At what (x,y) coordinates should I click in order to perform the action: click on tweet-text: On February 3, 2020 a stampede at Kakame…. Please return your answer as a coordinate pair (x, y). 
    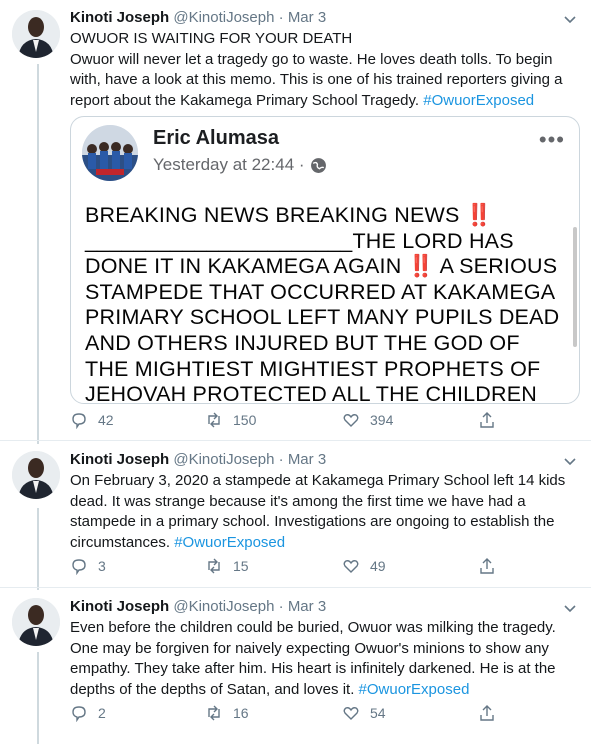
    Looking at the image, I should click on (320, 512).